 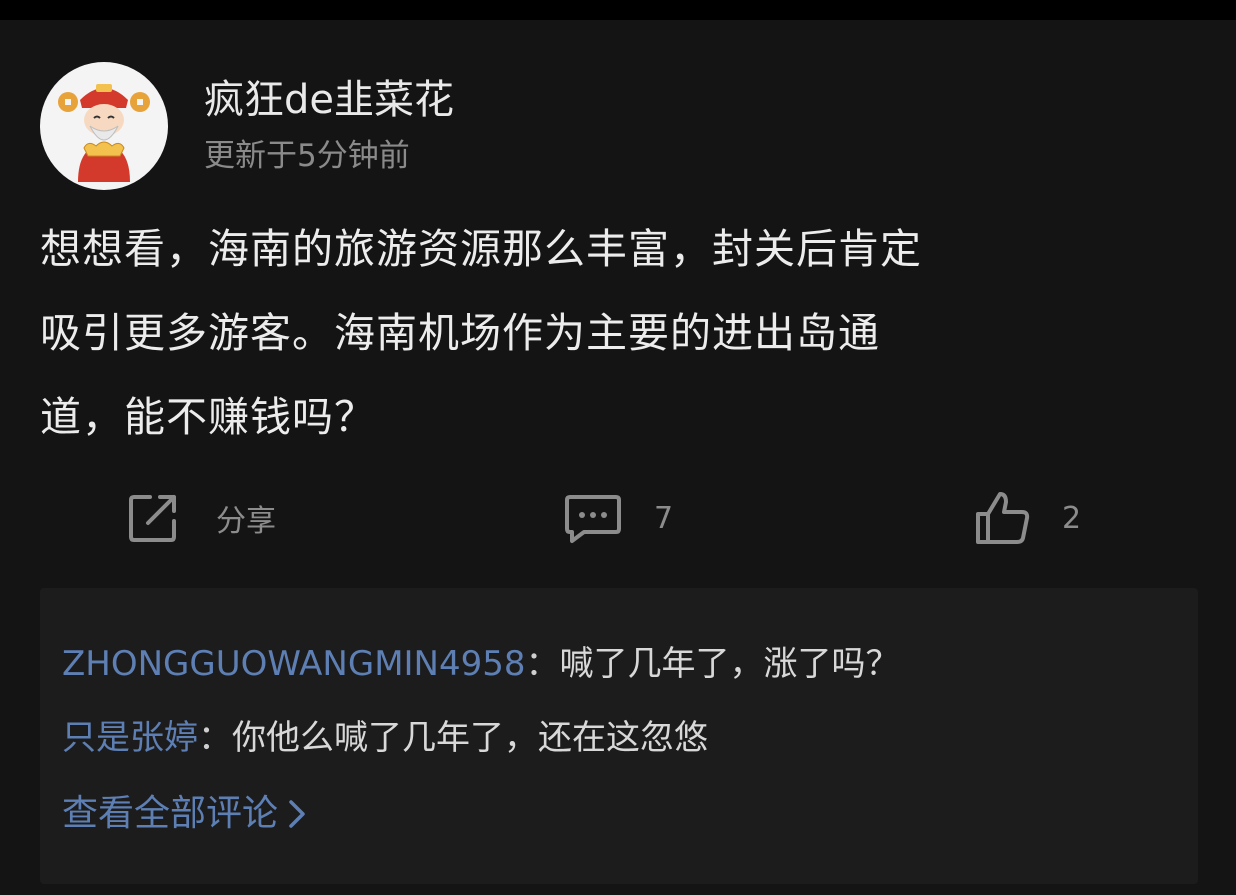 I want to click on view-all-comments-label: 查看全部评论, so click(x=170, y=813).